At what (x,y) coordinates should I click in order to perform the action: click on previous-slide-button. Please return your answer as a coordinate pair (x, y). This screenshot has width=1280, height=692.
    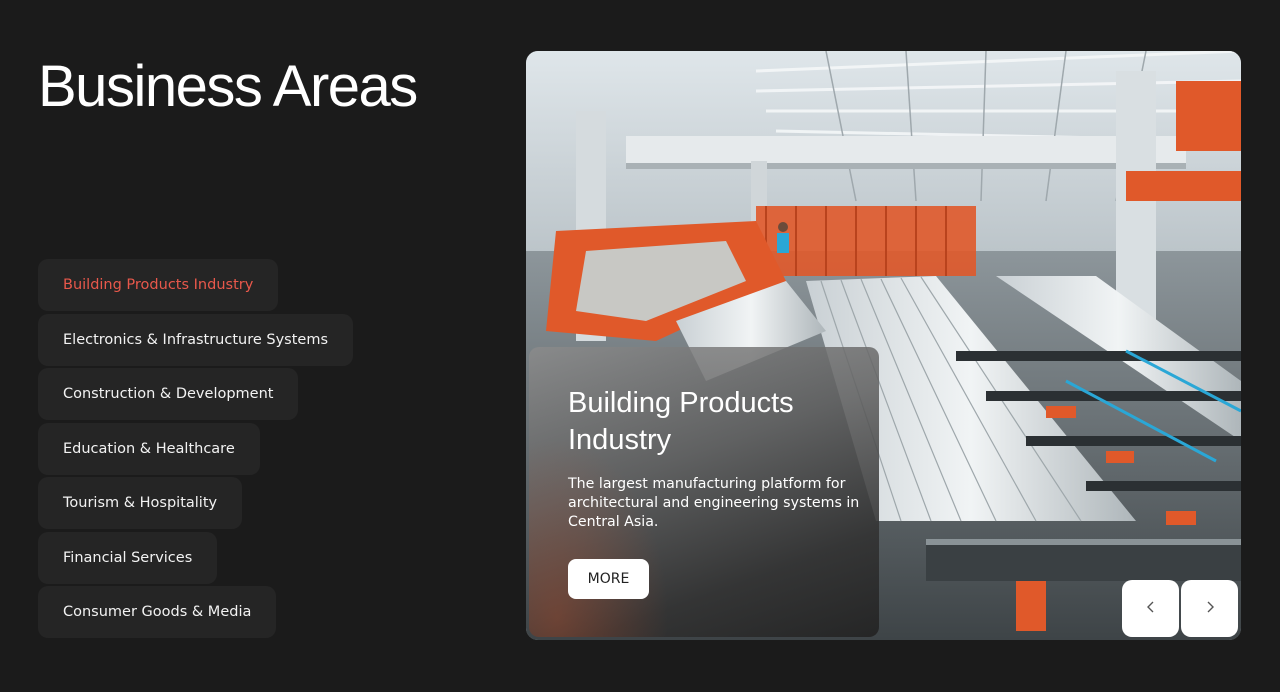
    Looking at the image, I should click on (1150, 608).